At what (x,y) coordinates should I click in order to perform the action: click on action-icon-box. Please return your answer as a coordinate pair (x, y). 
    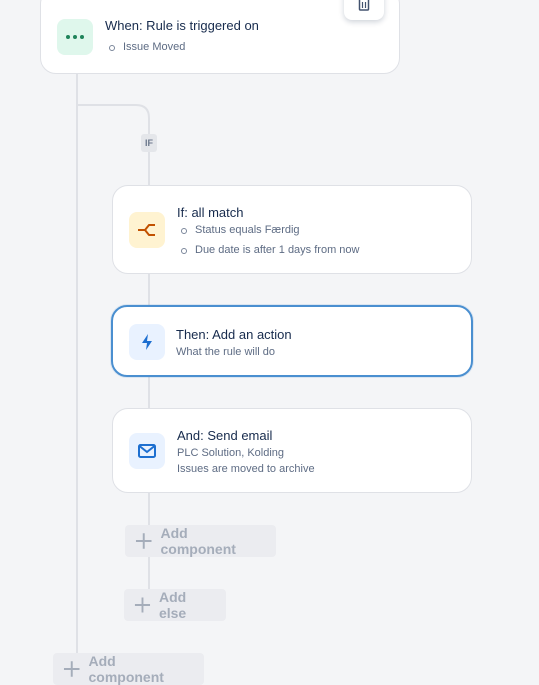
    Looking at the image, I should click on (147, 342).